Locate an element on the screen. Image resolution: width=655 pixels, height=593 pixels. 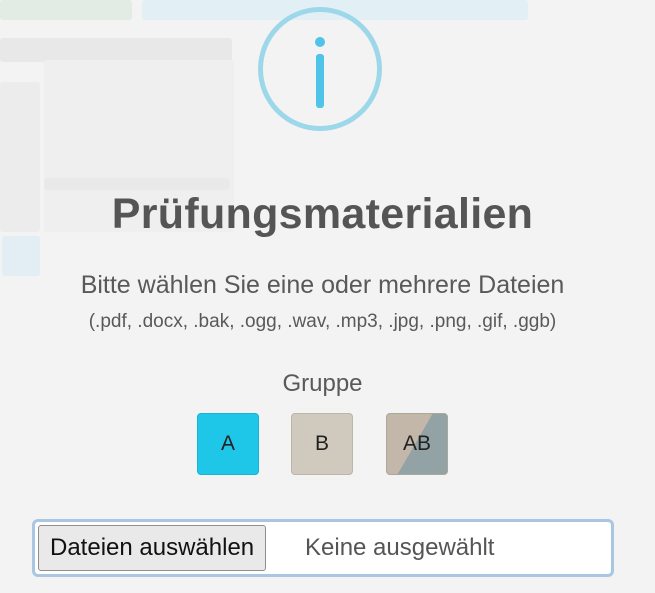
choose-files-button: Dateien auswählen is located at coordinates (152, 548).